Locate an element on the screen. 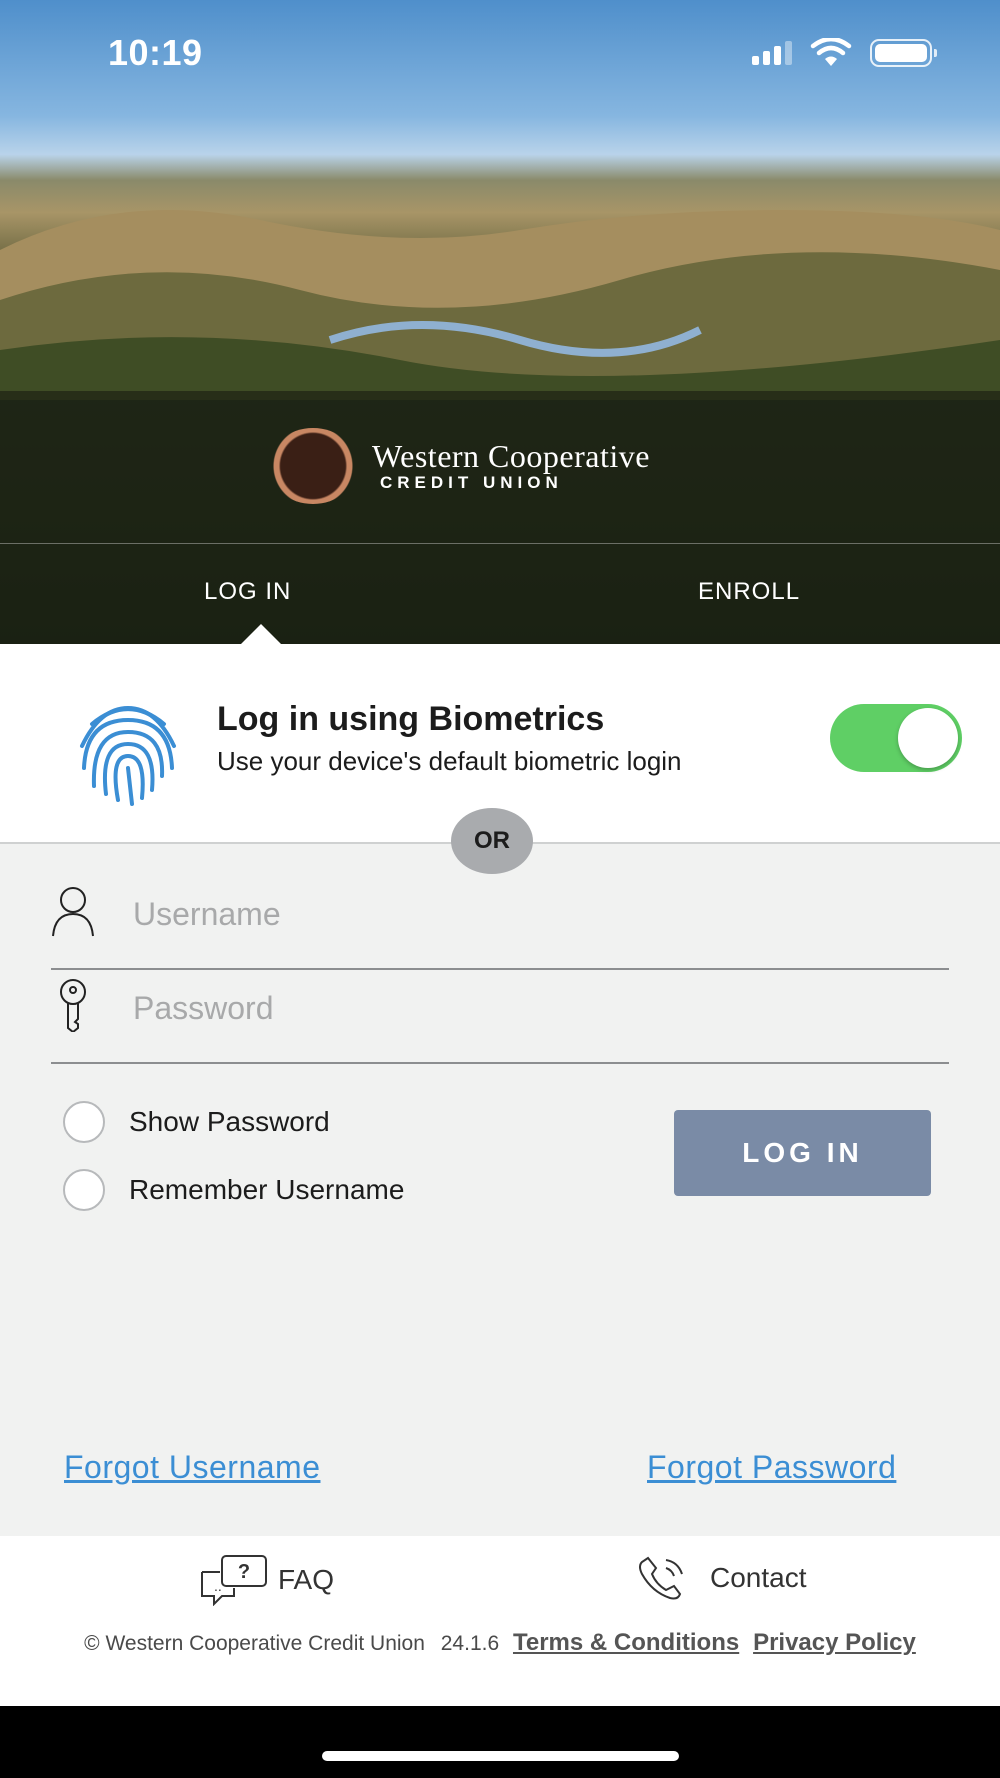  status-icons is located at coordinates (844, 53).